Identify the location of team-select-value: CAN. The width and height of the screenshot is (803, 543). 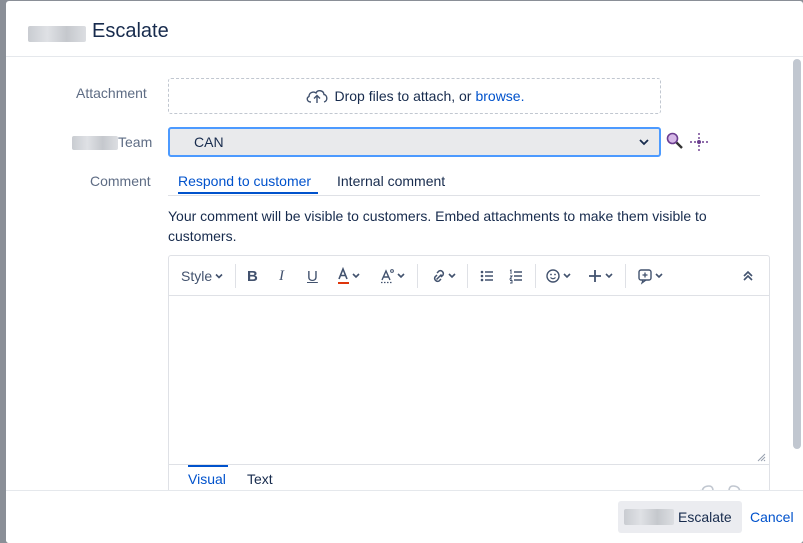
(209, 142).